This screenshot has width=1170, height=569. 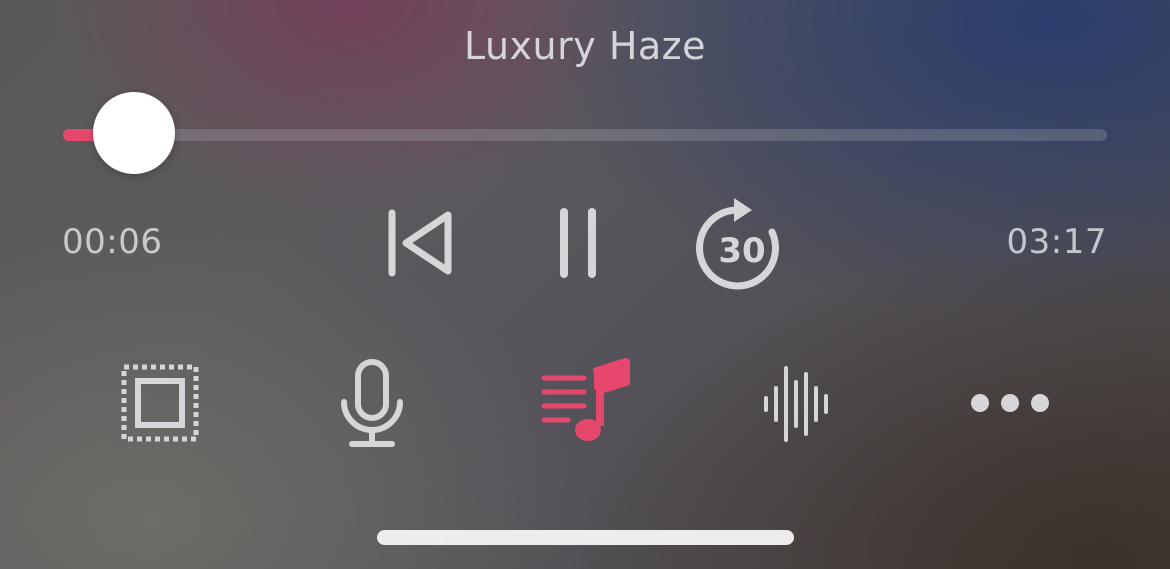 I want to click on more-icon, so click(x=1010, y=403).